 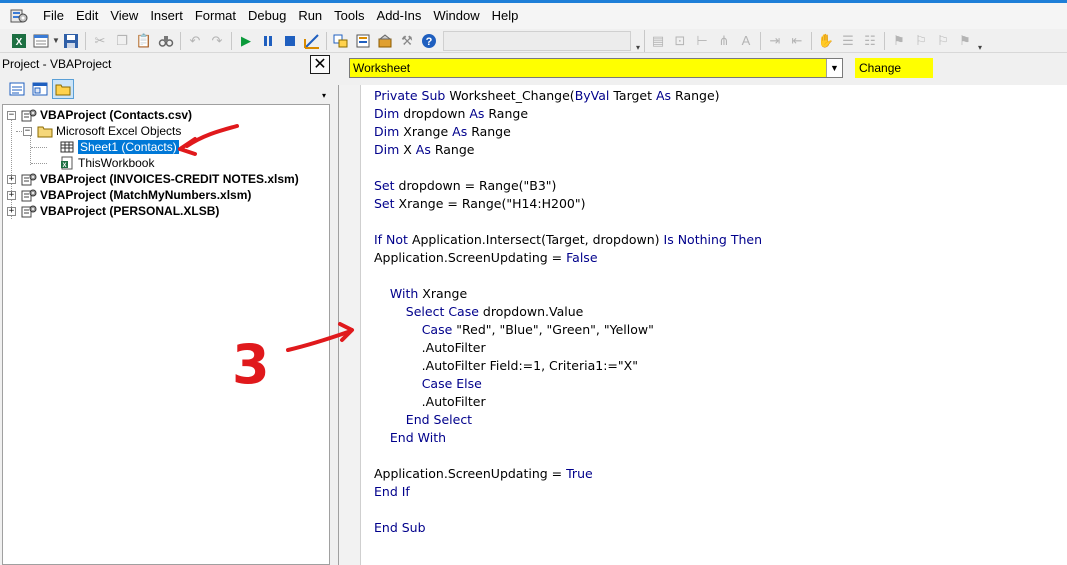 I want to click on tree-item-label: VBAProject (MatchMyNumbers.xlsm), so click(x=146, y=195).